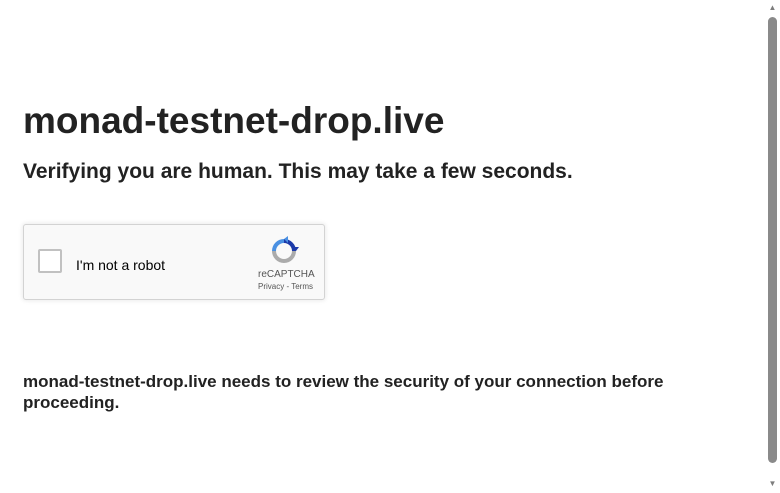 Image resolution: width=780 pixels, height=493 pixels. Describe the element at coordinates (234, 120) in the screenshot. I see `page-title: monad-testnet-drop.live` at that location.